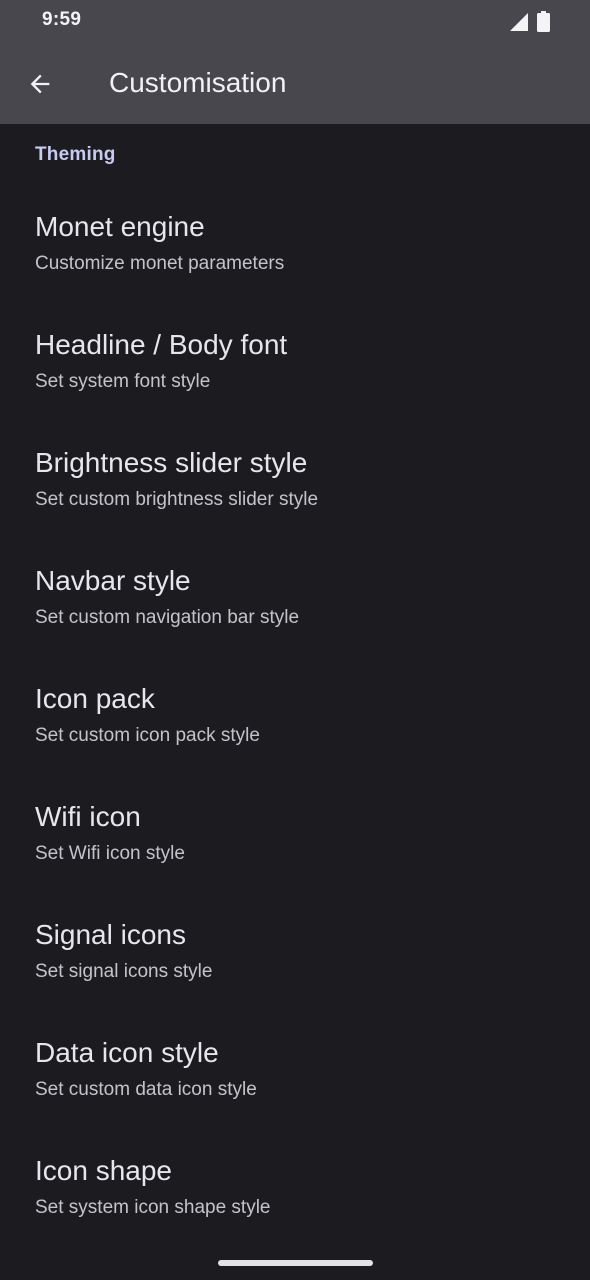 The height and width of the screenshot is (1280, 590). What do you see at coordinates (146, 1089) in the screenshot?
I see `pref-summary: Set custom data icon style` at bounding box center [146, 1089].